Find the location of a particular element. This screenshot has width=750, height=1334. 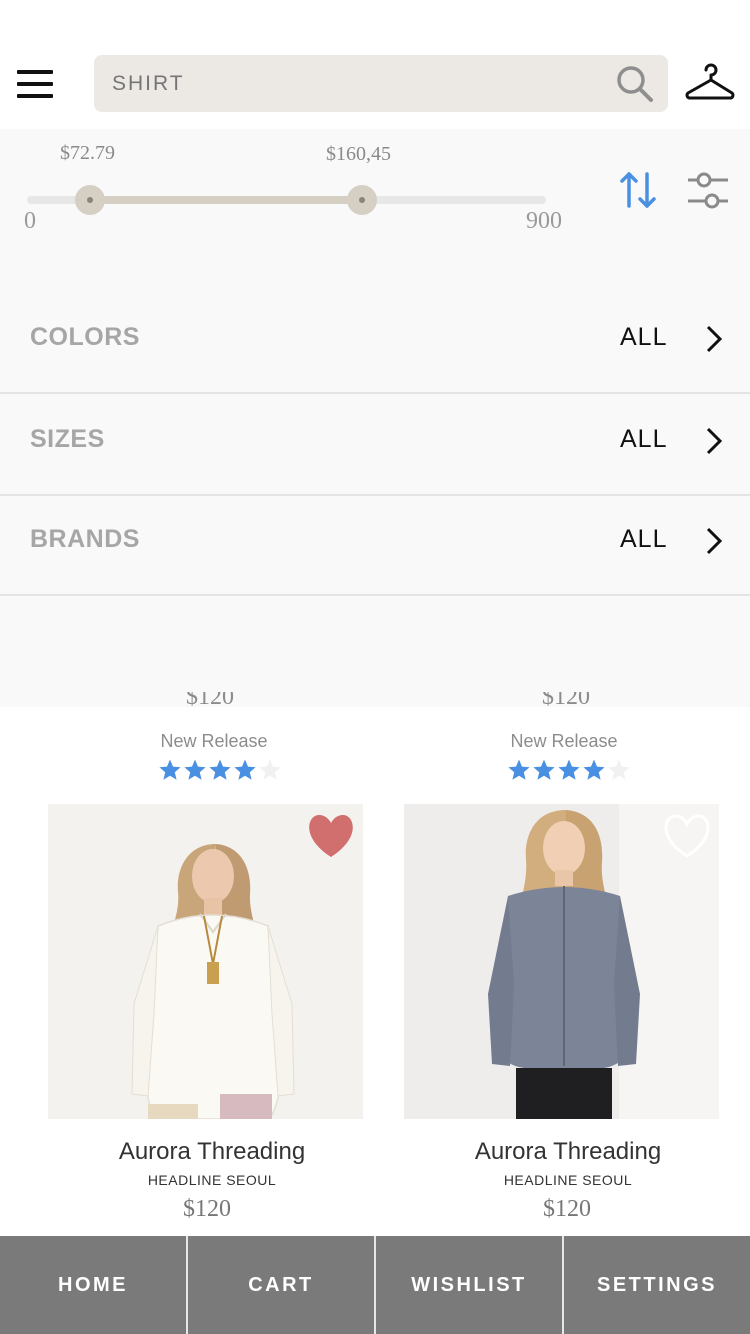

filter-label: BRANDS is located at coordinates (85, 539).